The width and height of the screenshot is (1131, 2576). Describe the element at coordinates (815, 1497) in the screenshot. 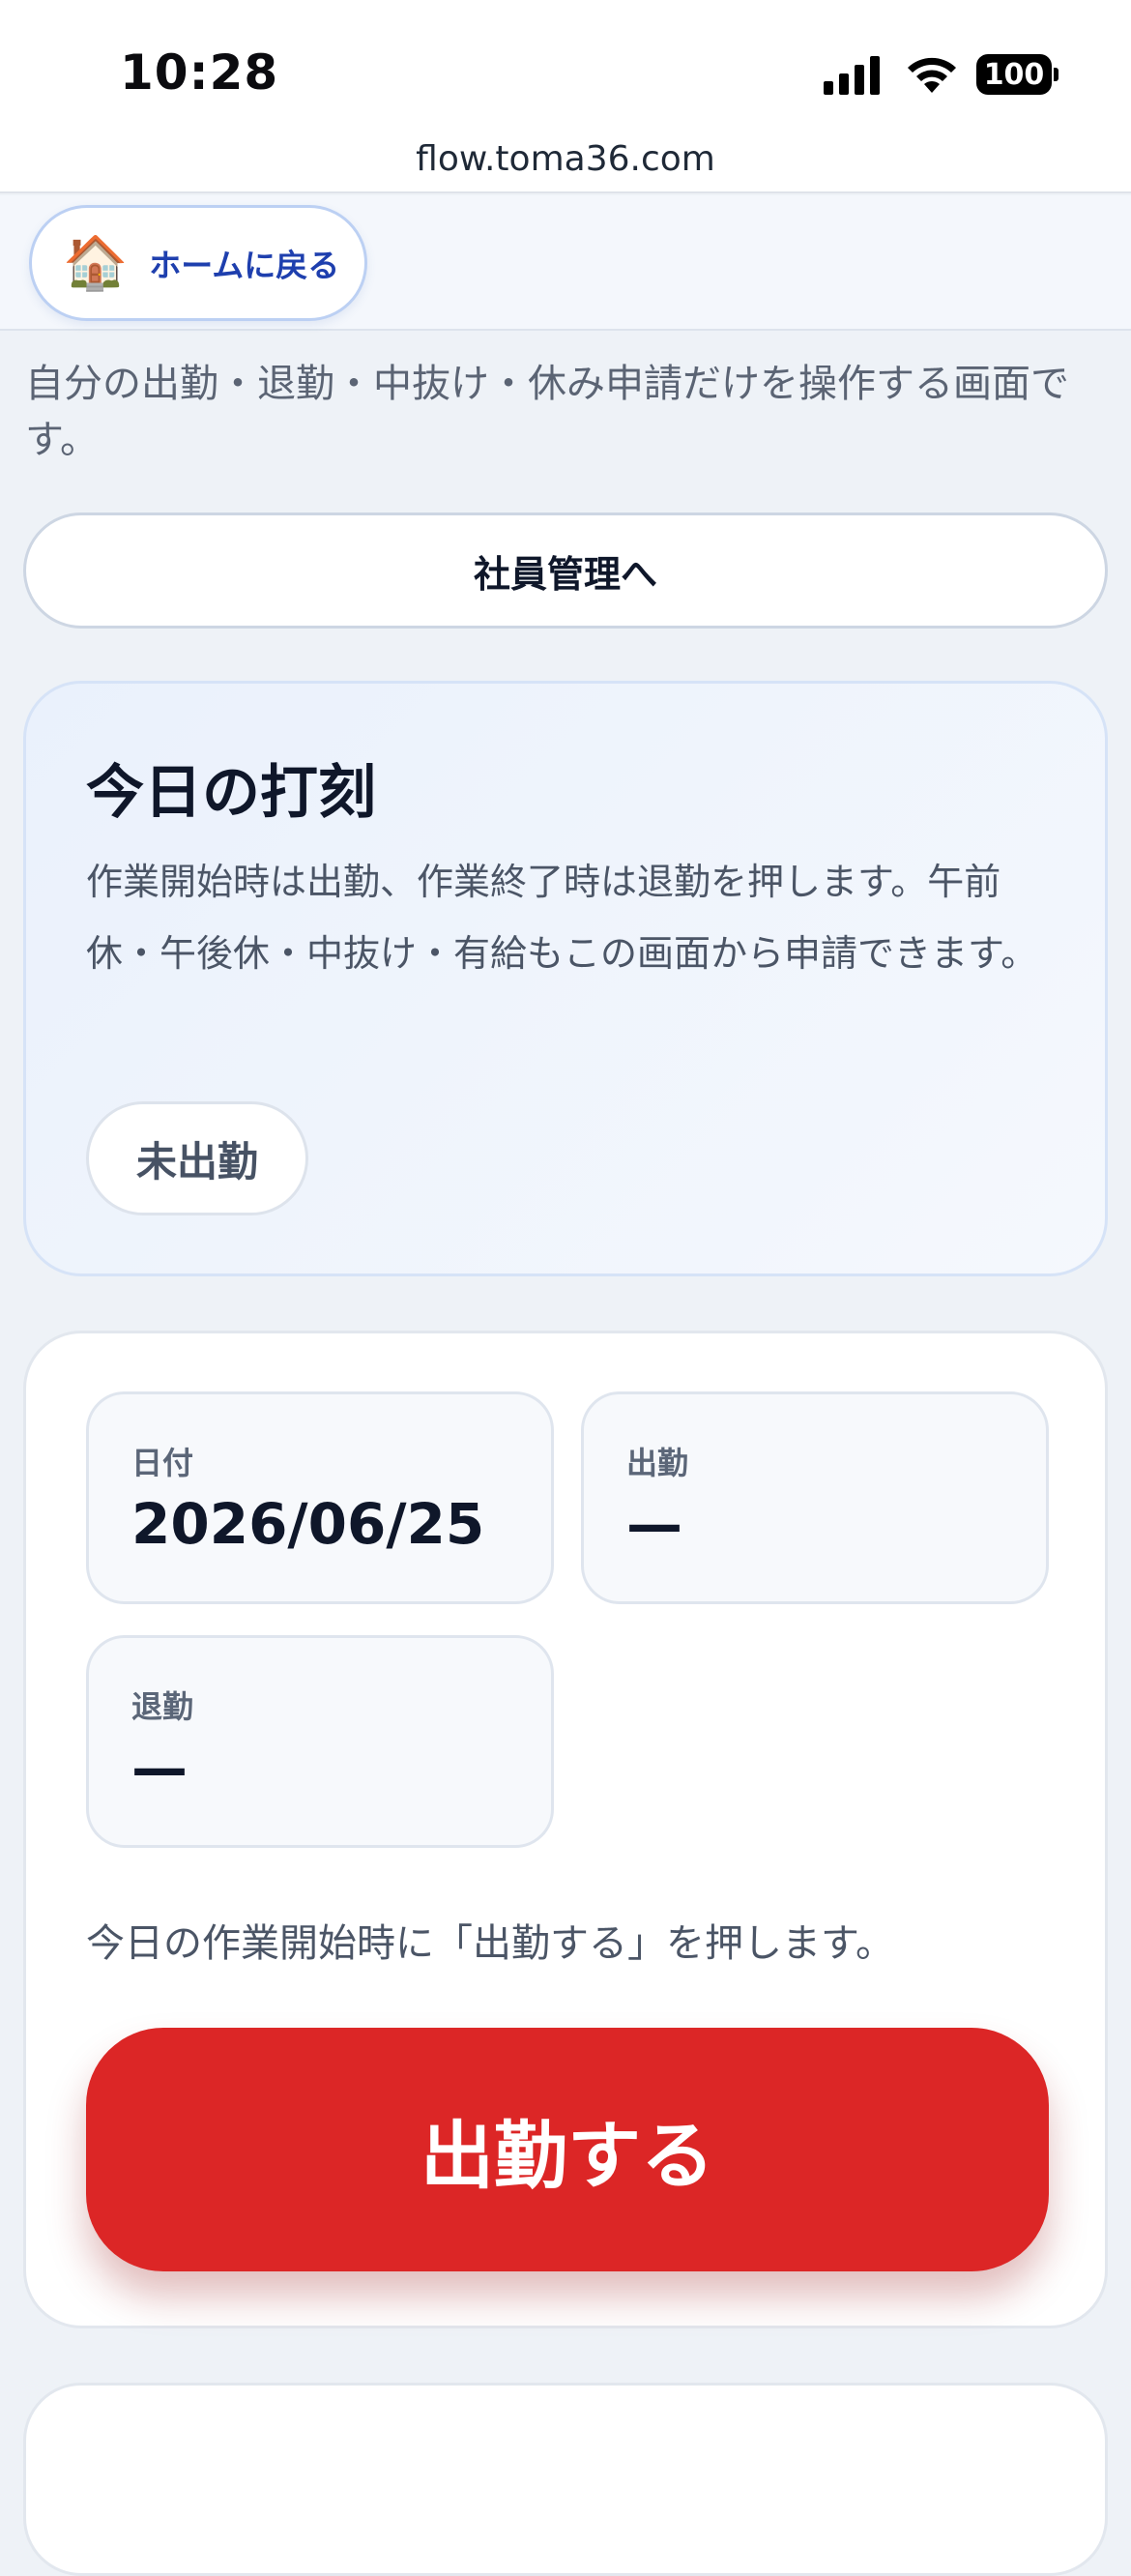

I see `clock-in-tile: 出勤 —` at that location.